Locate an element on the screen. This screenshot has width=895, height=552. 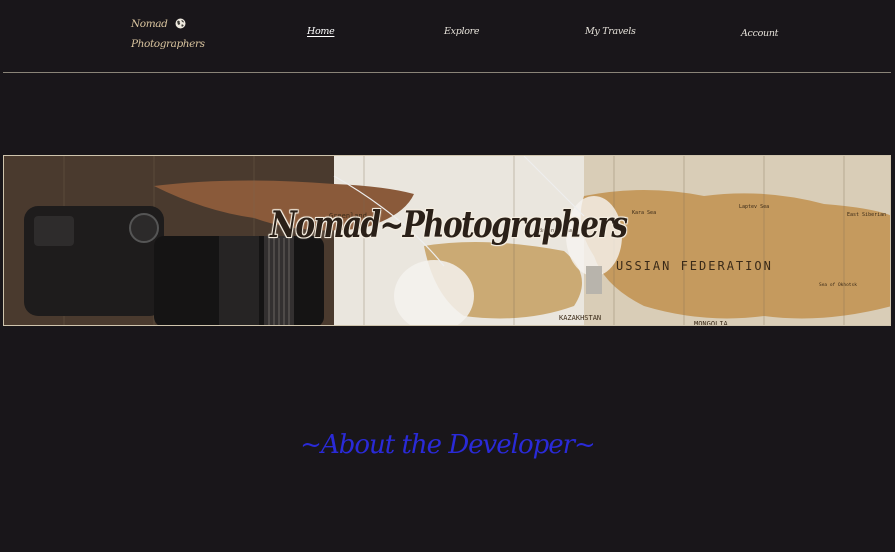
brand-line-1: Nomad is located at coordinates (166, 24).